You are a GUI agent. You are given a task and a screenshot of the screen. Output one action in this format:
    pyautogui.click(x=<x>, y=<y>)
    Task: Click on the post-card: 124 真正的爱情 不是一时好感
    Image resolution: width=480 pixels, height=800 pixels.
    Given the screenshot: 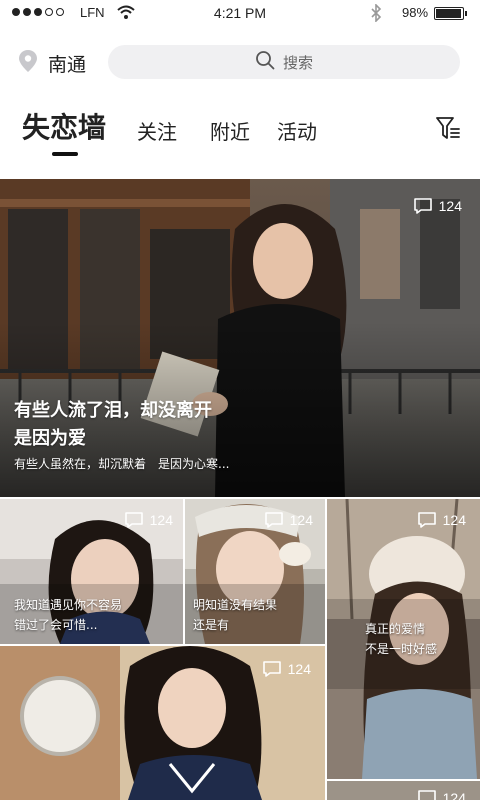 What is the action you would take?
    pyautogui.click(x=403, y=639)
    